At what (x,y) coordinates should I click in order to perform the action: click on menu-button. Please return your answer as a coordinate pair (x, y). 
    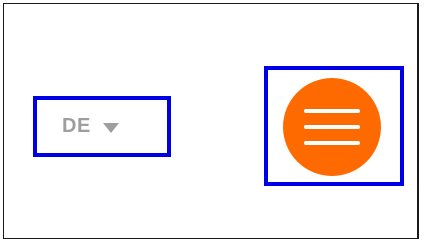
    Looking at the image, I should click on (332, 127).